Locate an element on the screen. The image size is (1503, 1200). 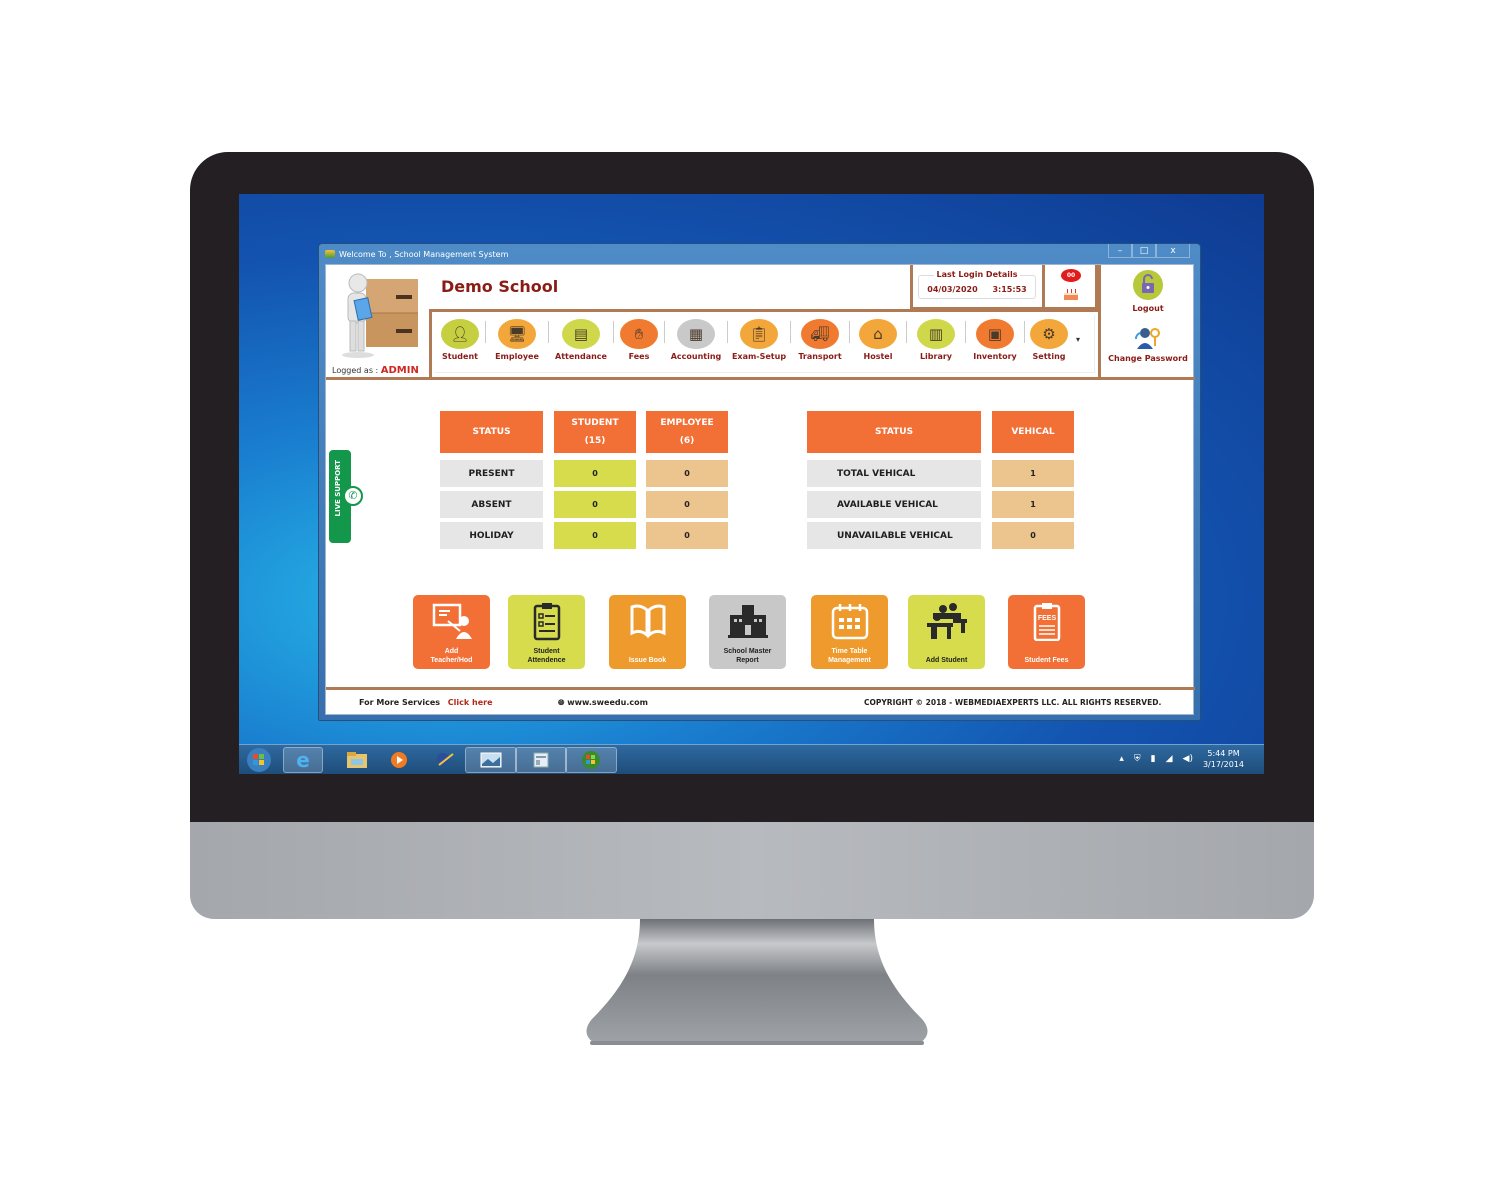
nav-more-dropdown: ▾ is located at coordinates (1078, 339).